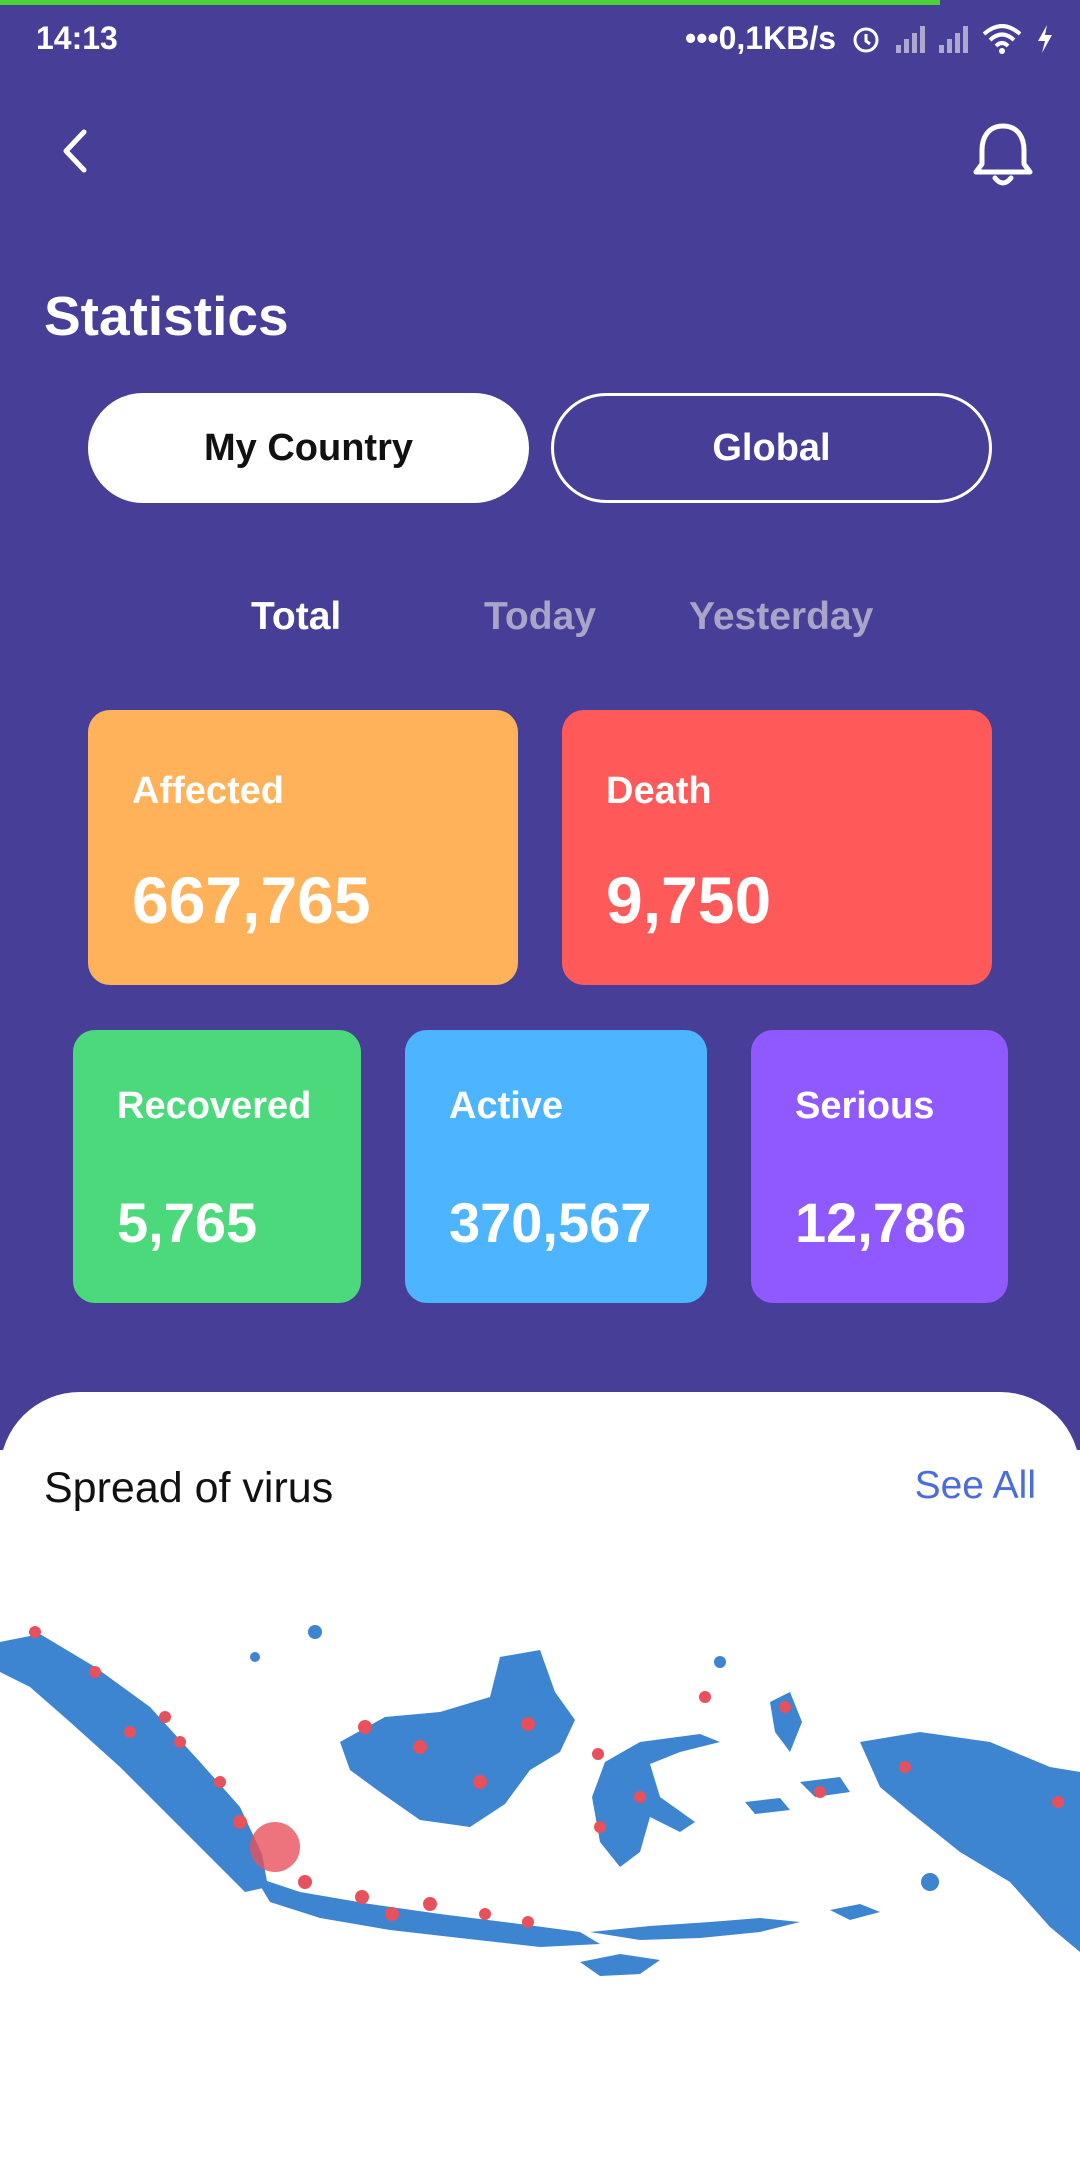 The height and width of the screenshot is (2160, 1080). Describe the element at coordinates (251, 900) in the screenshot. I see `affected-value: 667,765` at that location.